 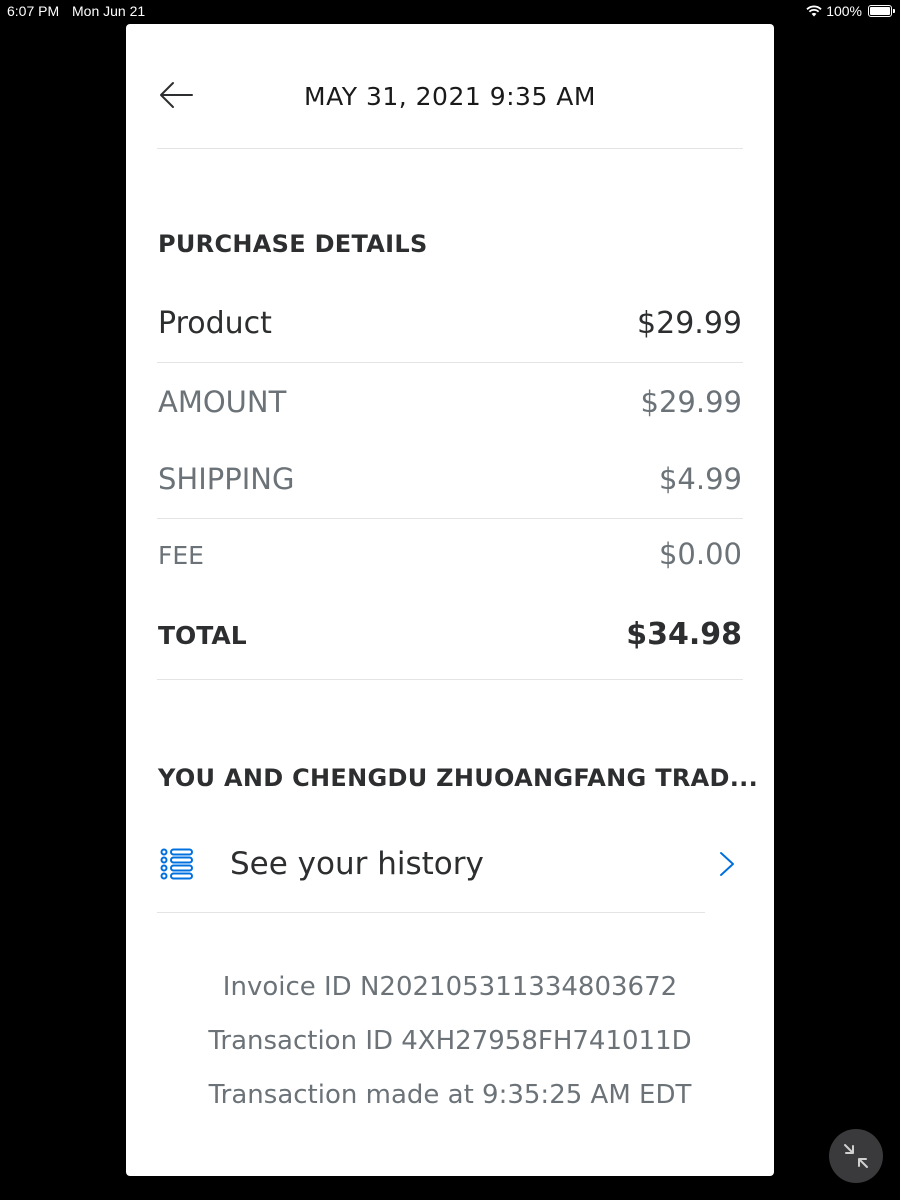 What do you see at coordinates (450, 479) in the screenshot?
I see `shipping-row: SHIPPING $4.99` at bounding box center [450, 479].